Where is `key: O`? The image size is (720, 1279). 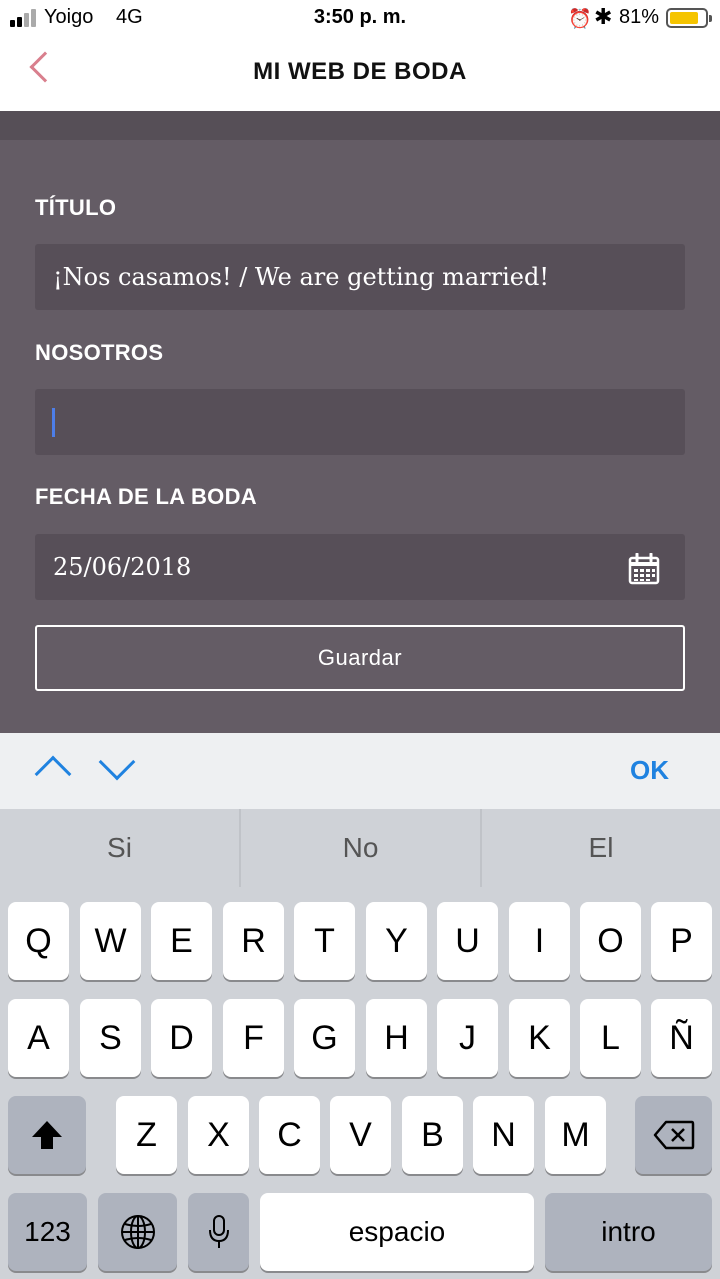 key: O is located at coordinates (610, 941).